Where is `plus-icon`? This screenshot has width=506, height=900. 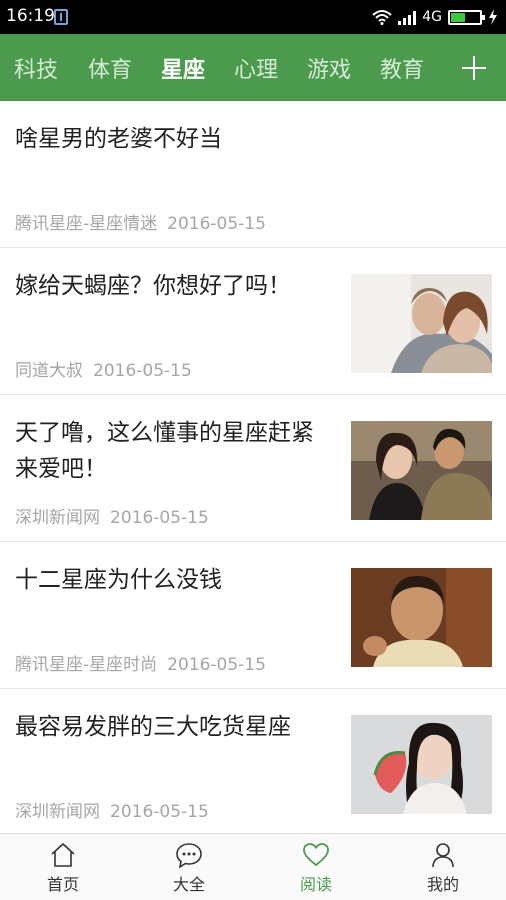
plus-icon is located at coordinates (474, 68).